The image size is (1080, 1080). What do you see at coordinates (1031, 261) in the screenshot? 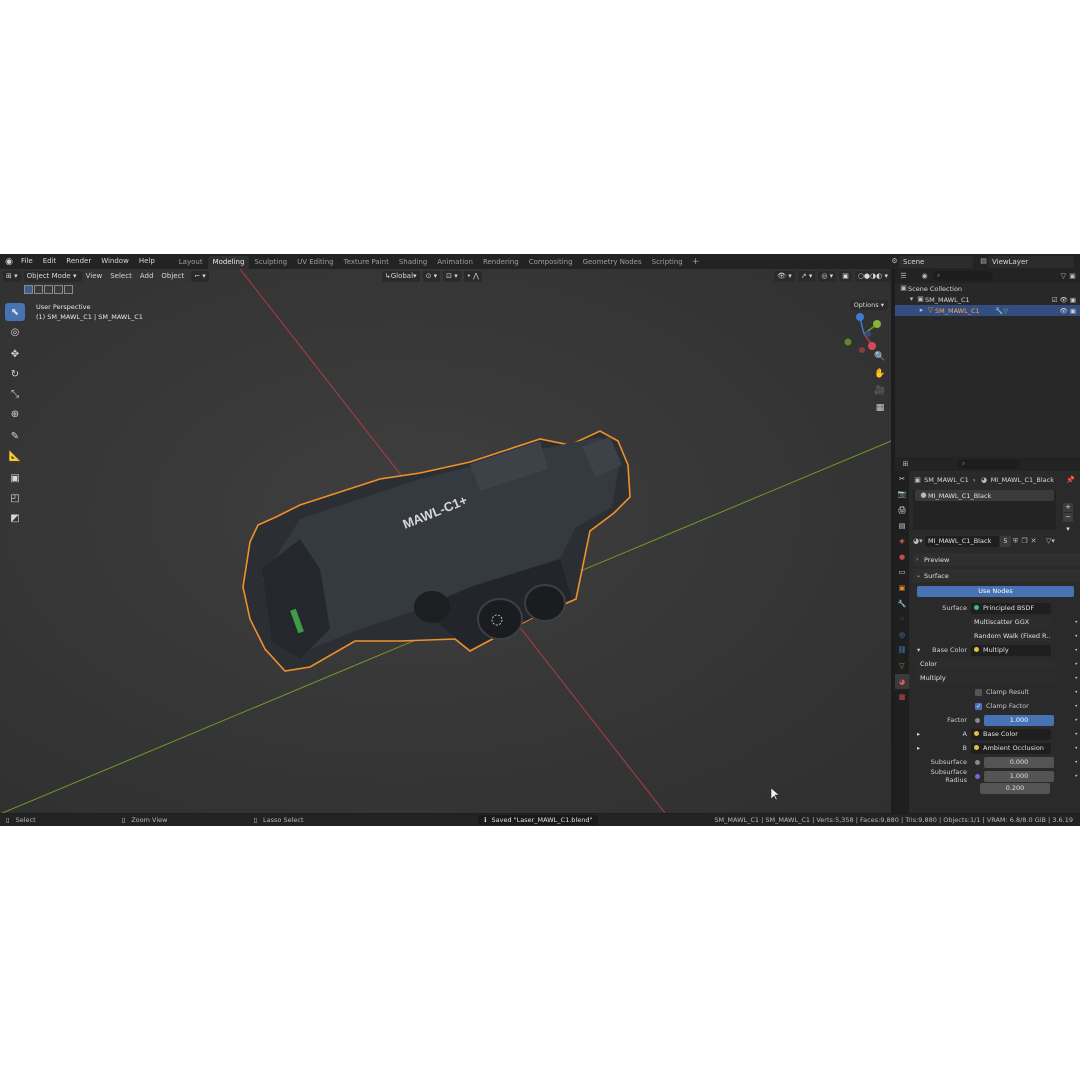
I see `view-layer-selector: ViewLayer` at bounding box center [1031, 261].